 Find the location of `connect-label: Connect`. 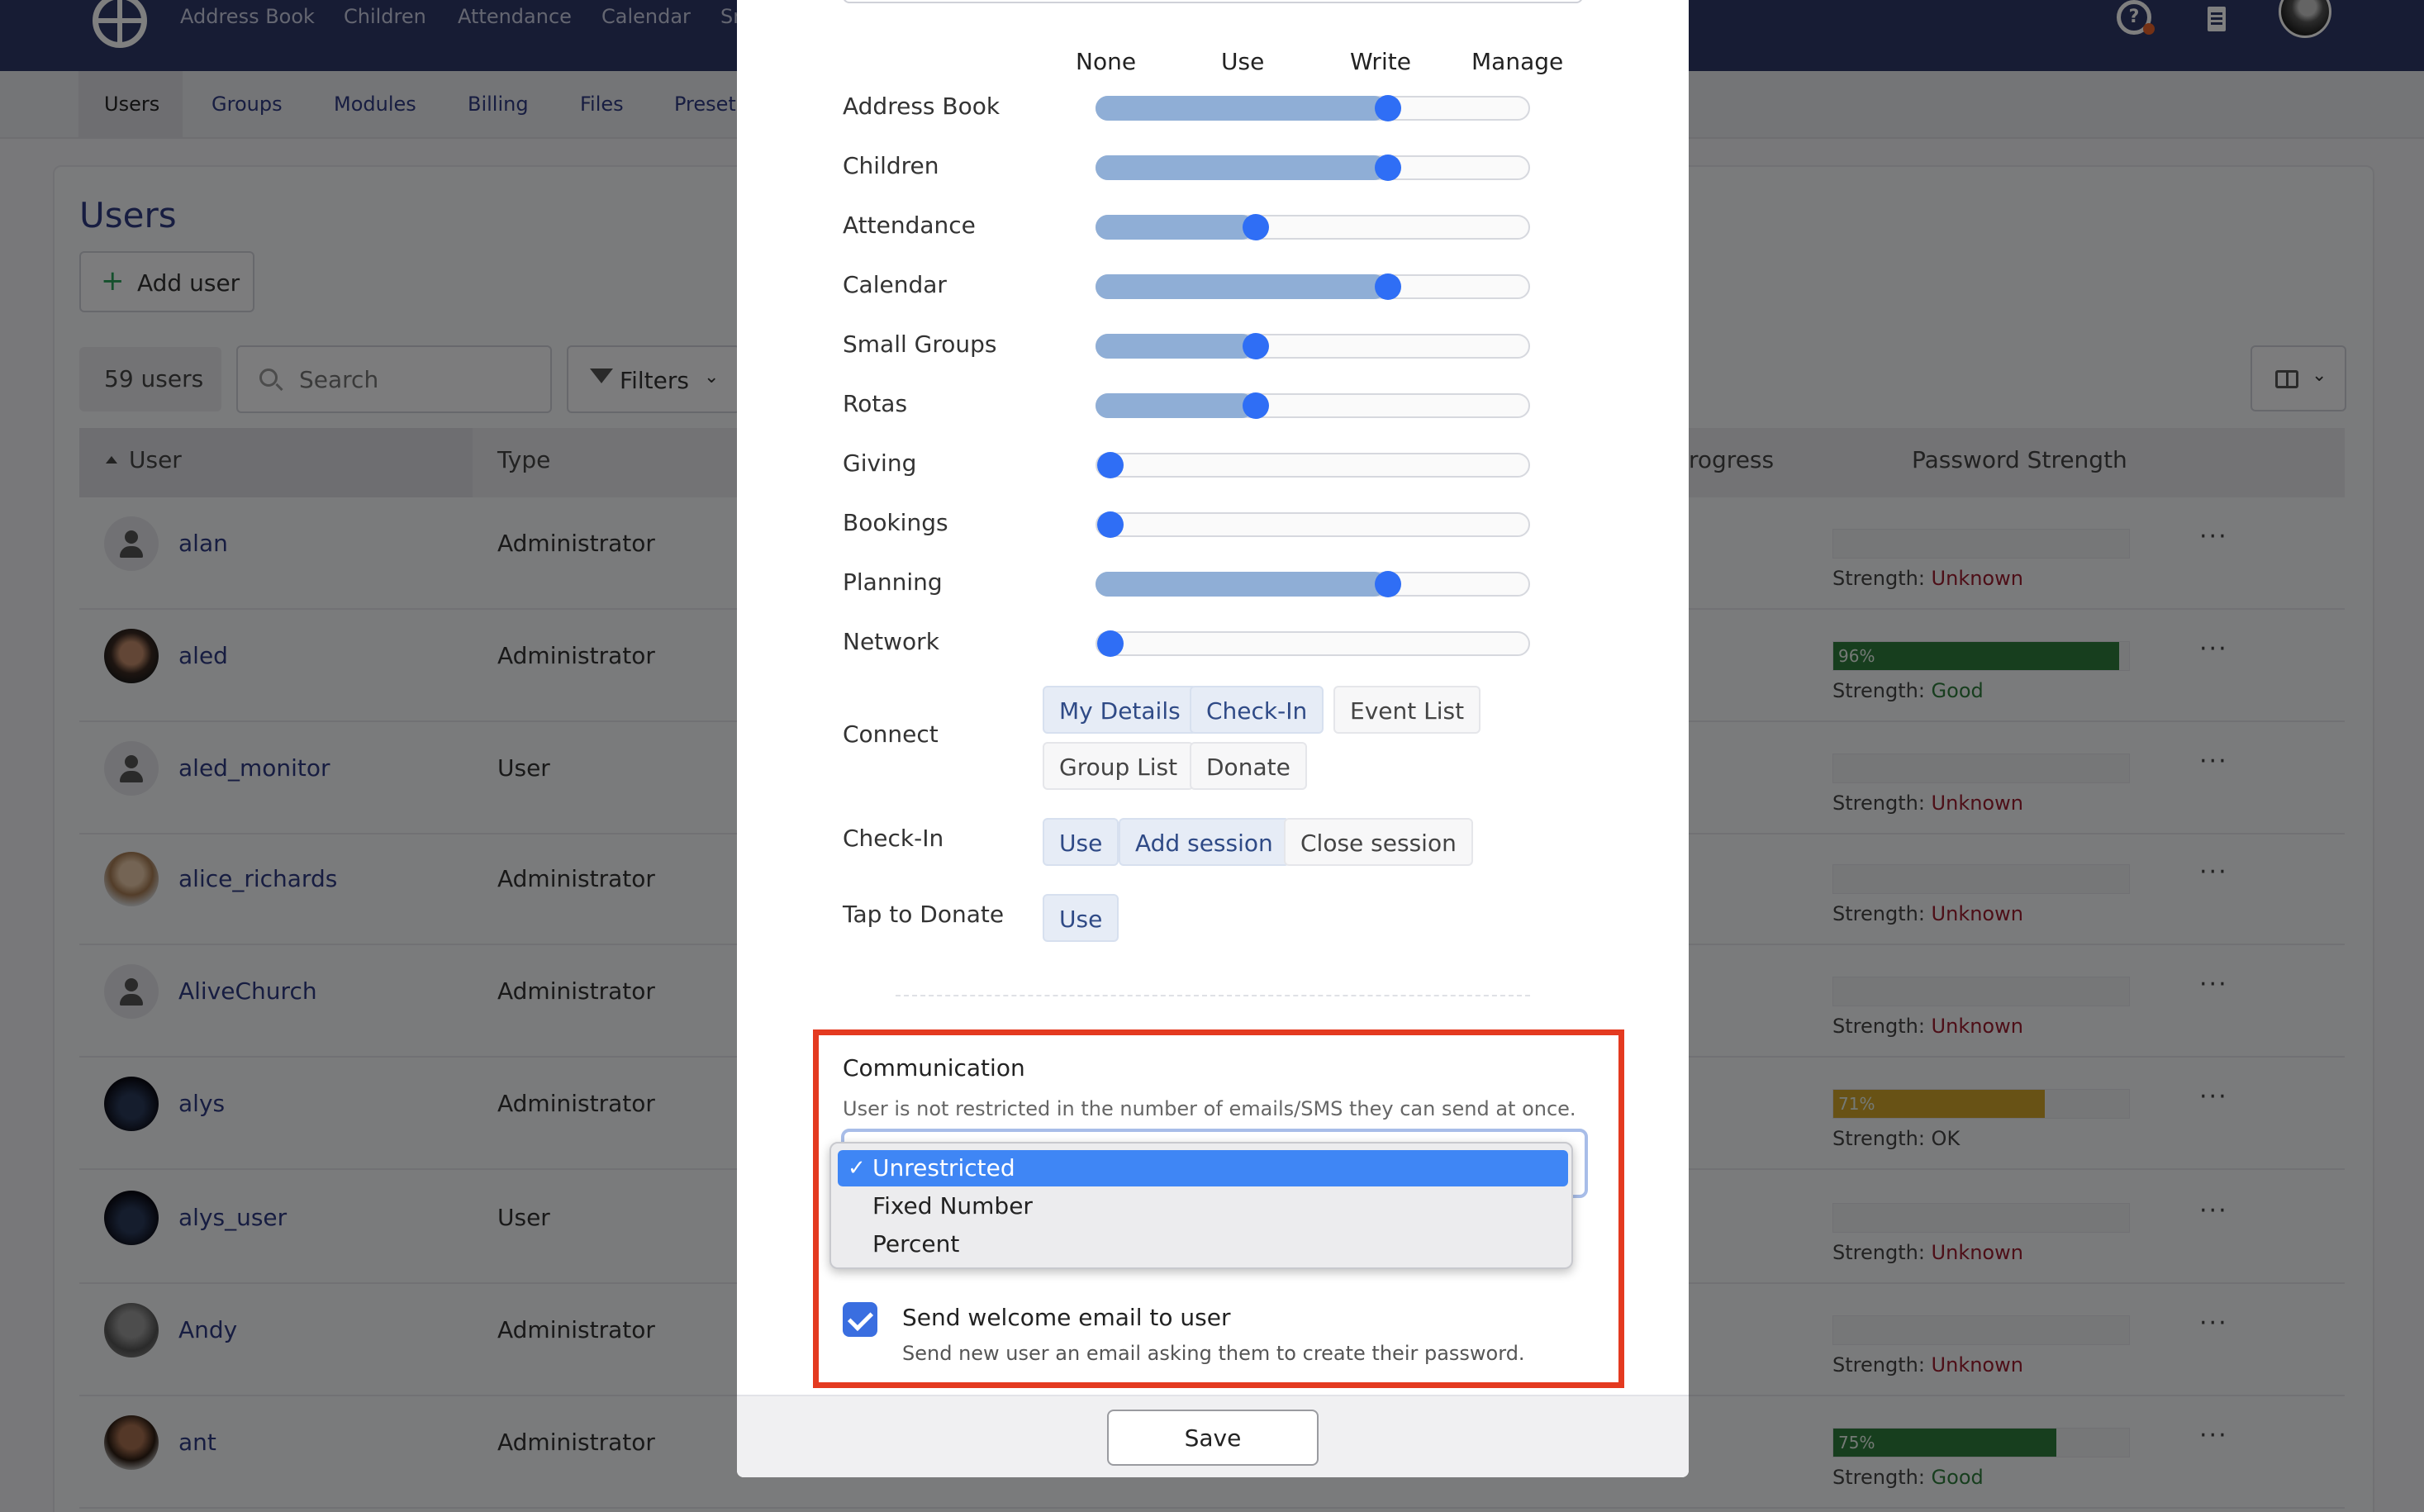

connect-label: Connect is located at coordinates (891, 734).